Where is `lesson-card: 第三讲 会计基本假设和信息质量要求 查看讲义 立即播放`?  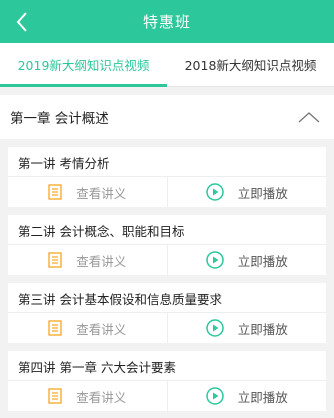 lesson-card: 第三讲 会计基本假设和信息质量要求 查看讲义 立即播放 is located at coordinates (167, 313).